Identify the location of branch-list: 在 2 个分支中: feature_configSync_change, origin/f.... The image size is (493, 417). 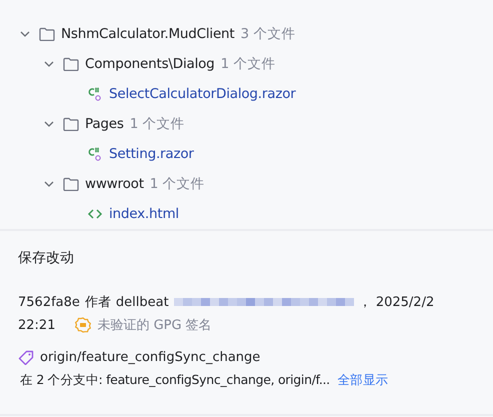
(175, 379).